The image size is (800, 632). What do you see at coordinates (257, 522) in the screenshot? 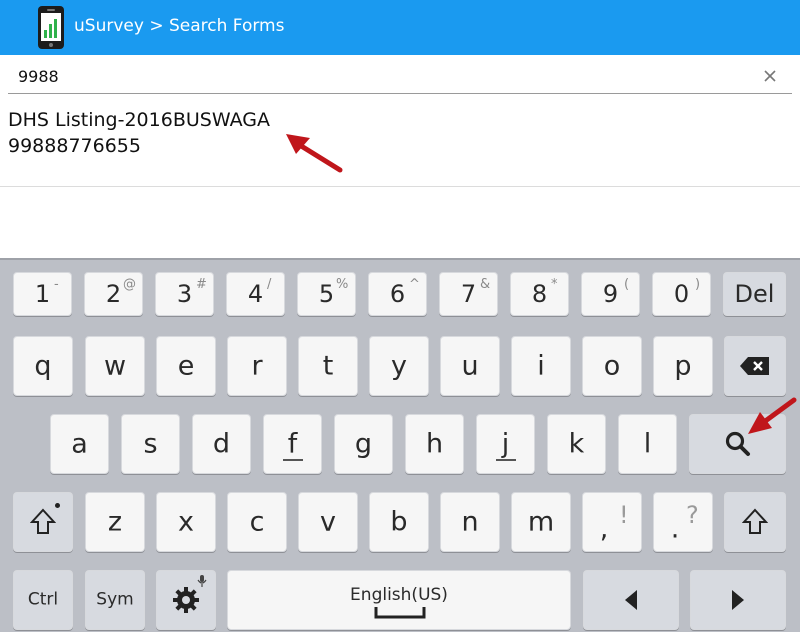
I see `key-c: c` at bounding box center [257, 522].